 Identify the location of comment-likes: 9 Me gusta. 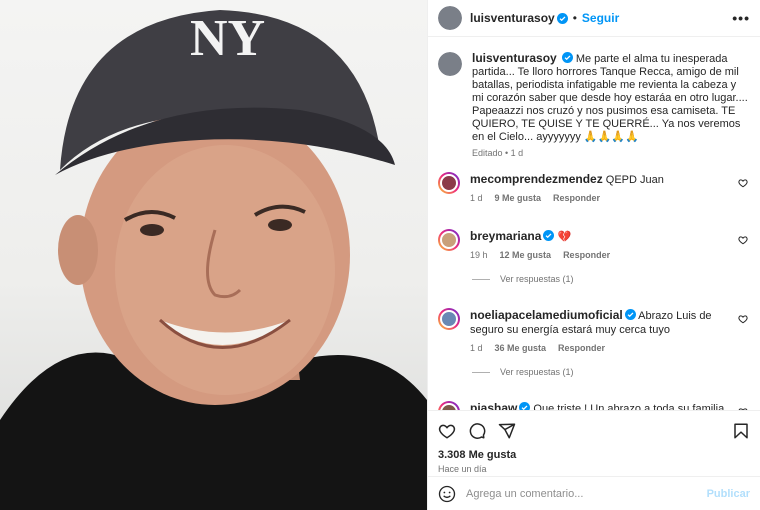
(518, 198).